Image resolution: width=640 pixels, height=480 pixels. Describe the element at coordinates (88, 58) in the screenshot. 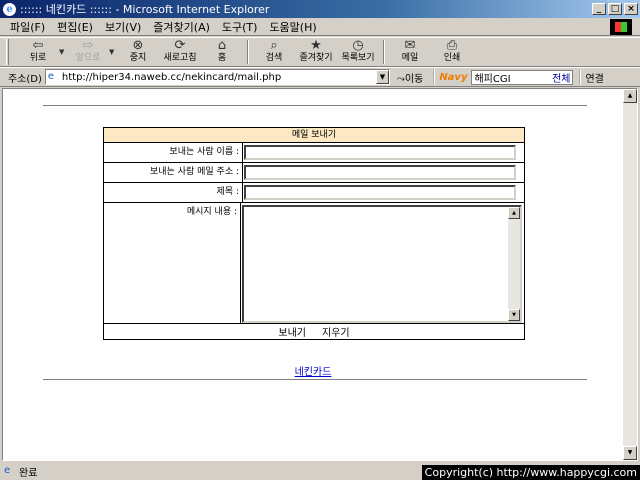

I see `forward-label: 앞으로` at that location.